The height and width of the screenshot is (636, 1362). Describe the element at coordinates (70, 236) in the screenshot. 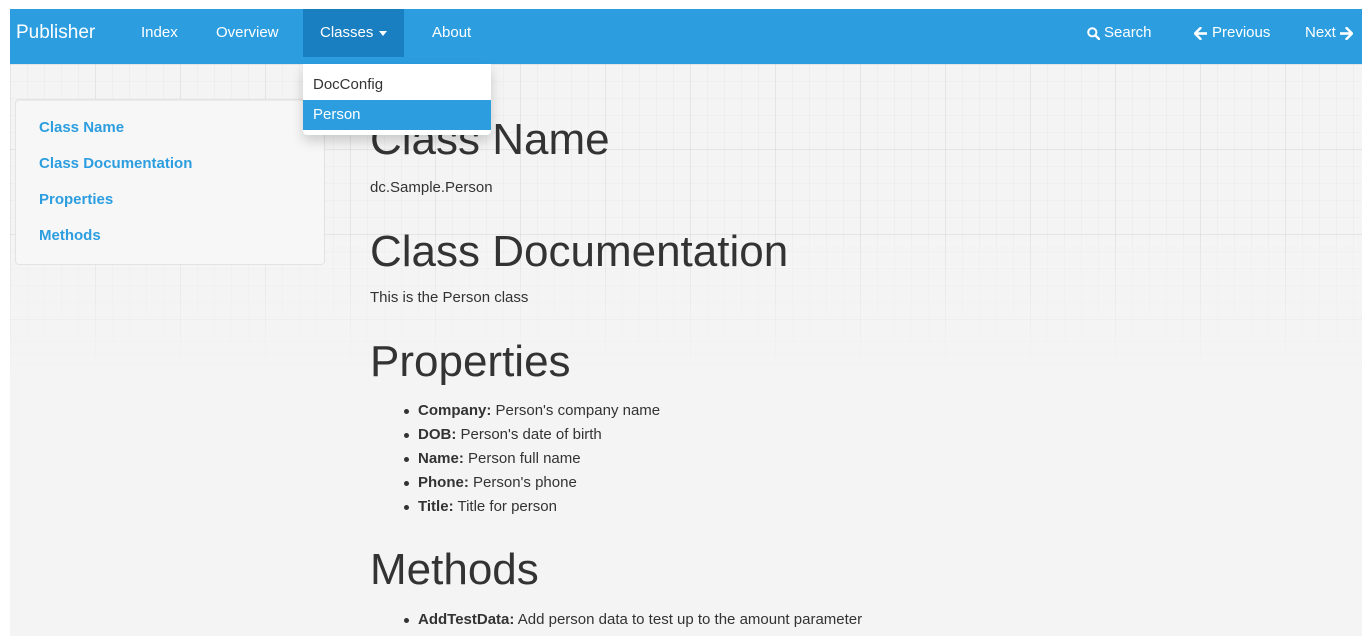

I see `sidebar-link-methods: Methods` at that location.